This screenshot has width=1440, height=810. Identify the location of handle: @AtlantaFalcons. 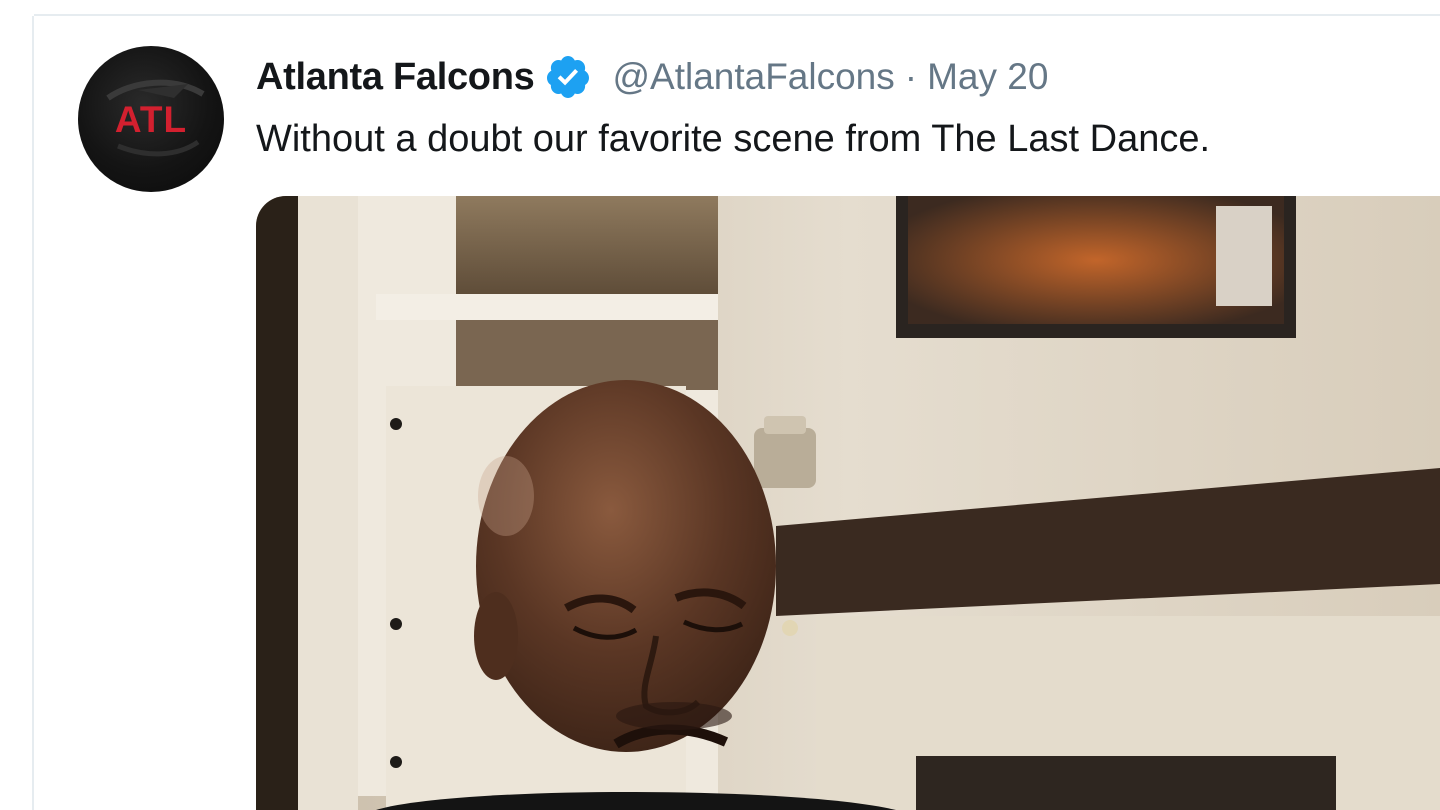
(753, 77).